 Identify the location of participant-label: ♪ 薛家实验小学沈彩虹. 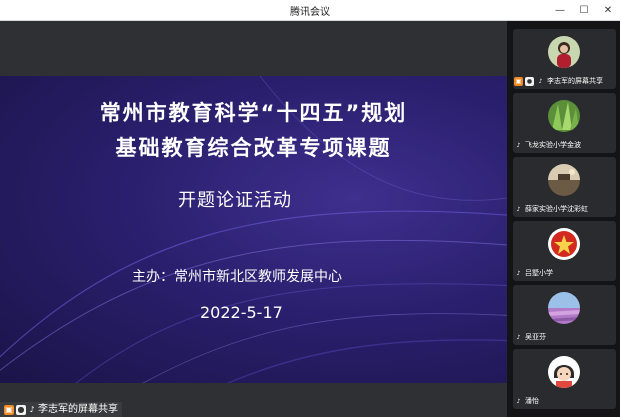
(551, 209).